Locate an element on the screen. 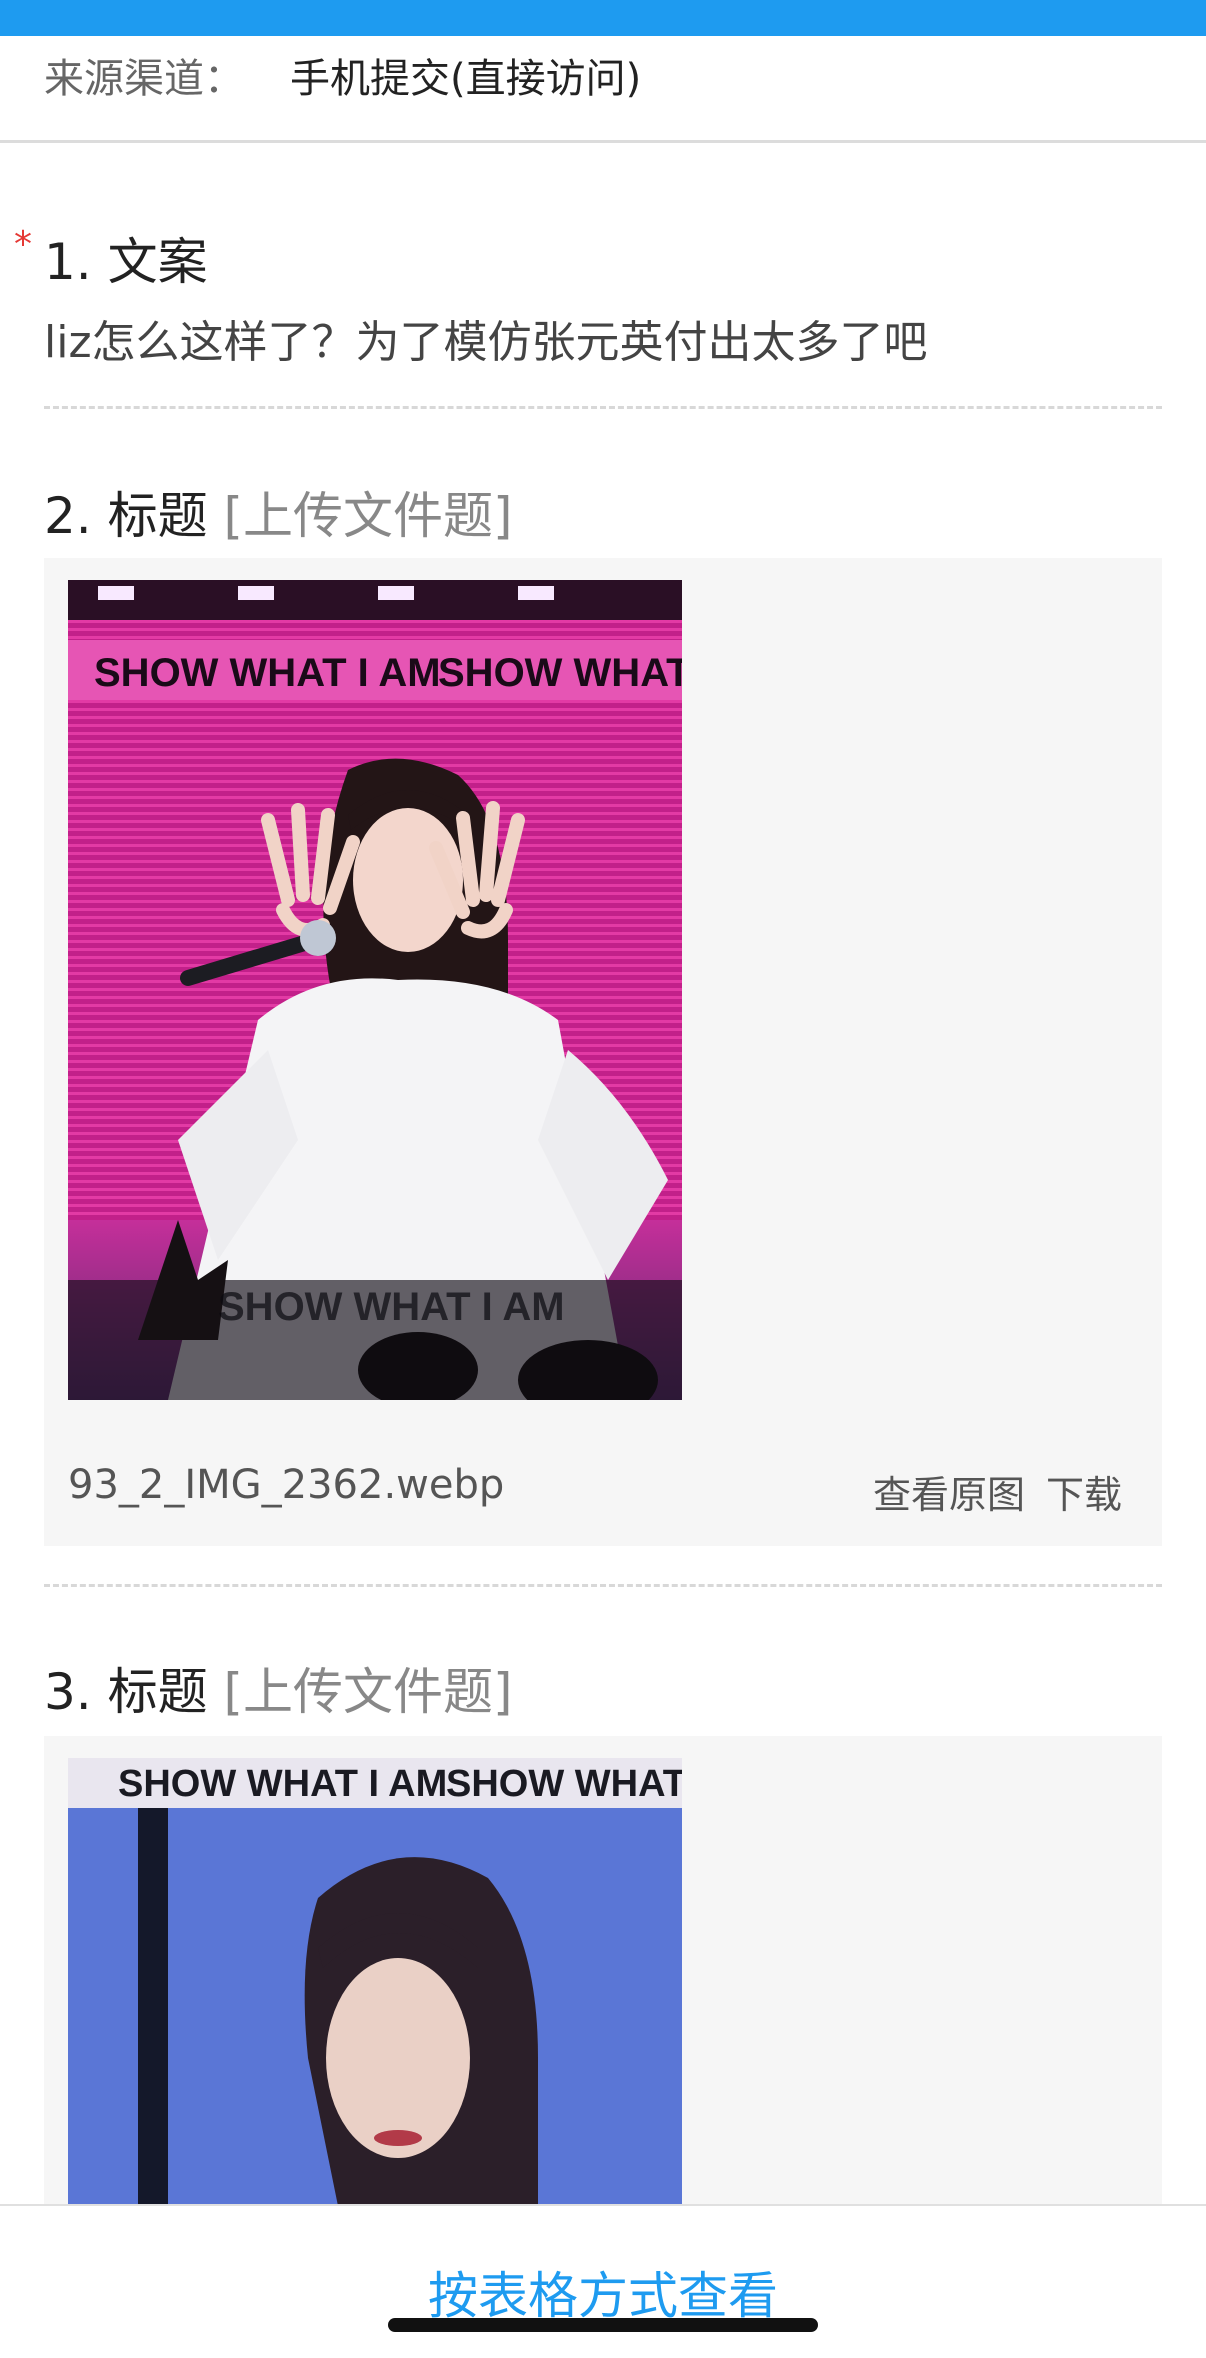  required-mark: * is located at coordinates (23, 244).